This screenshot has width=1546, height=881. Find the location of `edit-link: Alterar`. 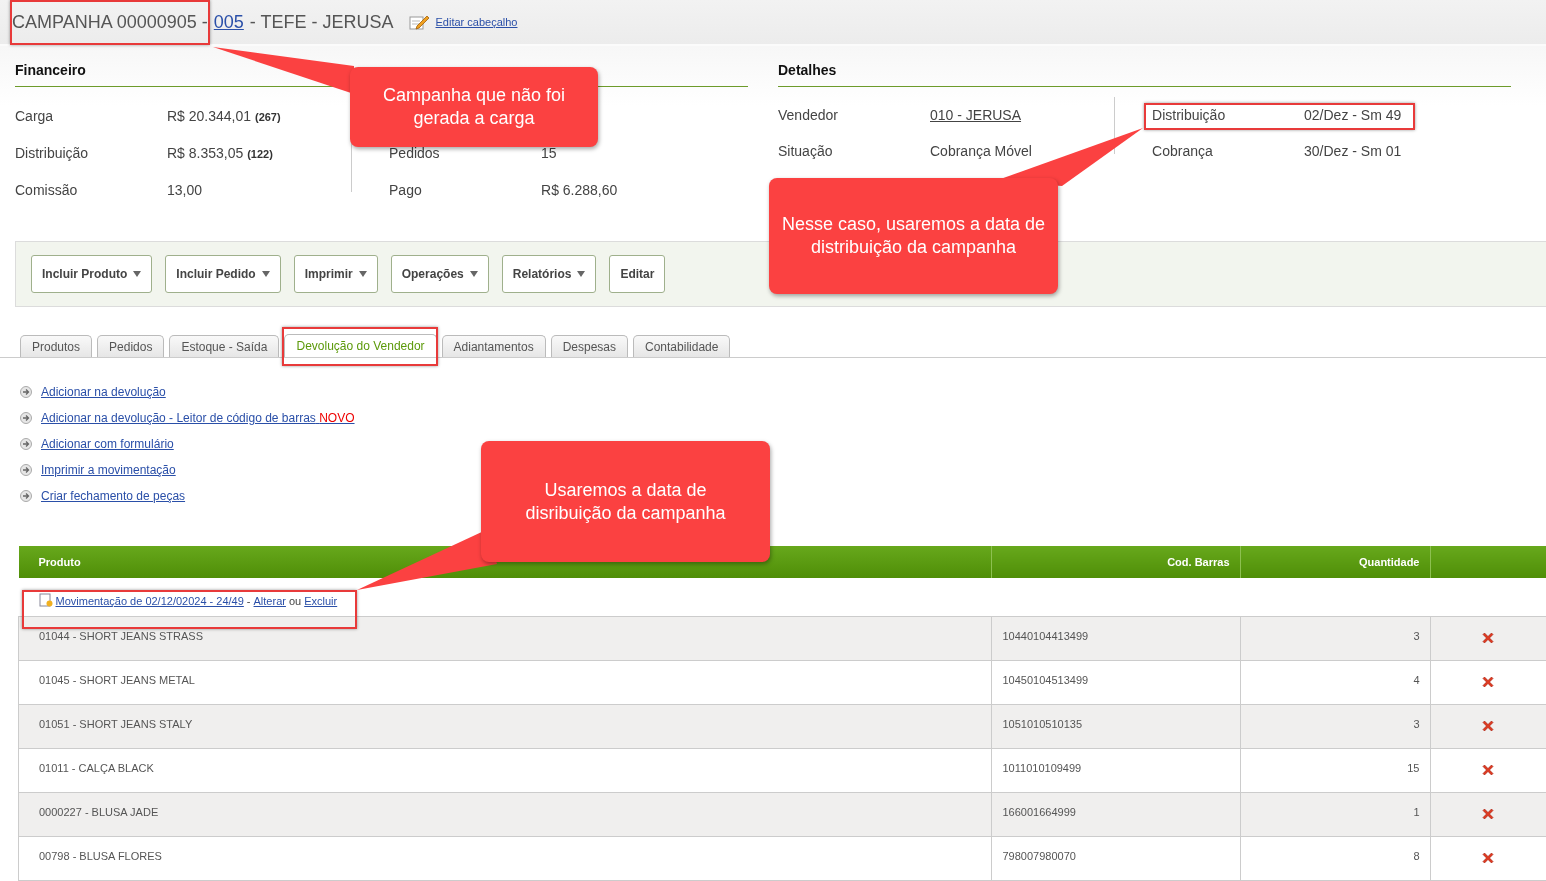

edit-link: Alterar is located at coordinates (269, 600).